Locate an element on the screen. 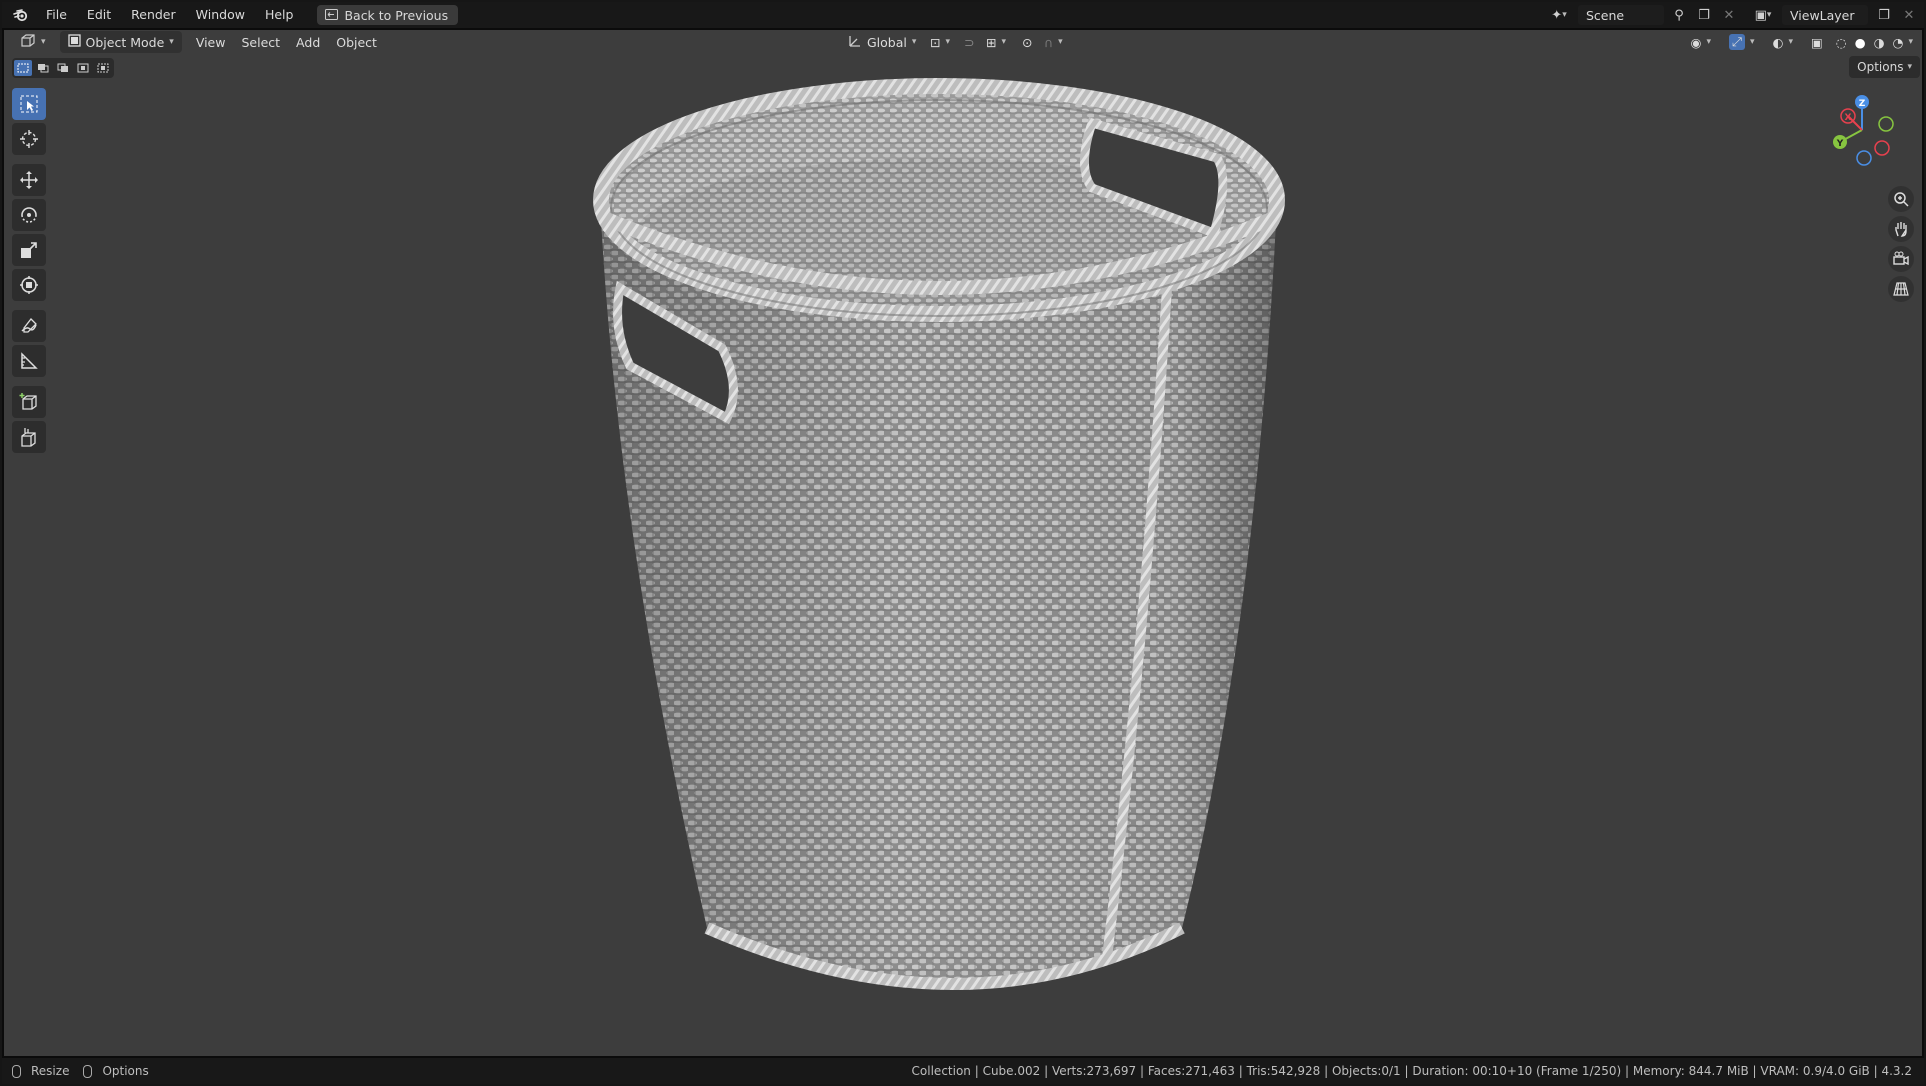 The height and width of the screenshot is (1086, 1926). move-arrows-icon is located at coordinates (29, 180).